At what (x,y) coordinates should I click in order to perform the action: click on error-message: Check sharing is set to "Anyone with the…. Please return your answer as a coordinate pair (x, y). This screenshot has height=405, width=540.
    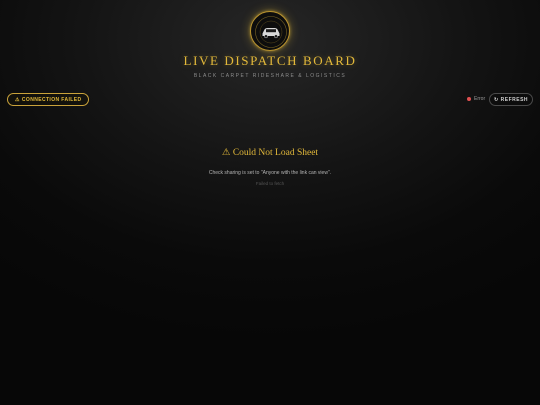
    Looking at the image, I should click on (270, 173).